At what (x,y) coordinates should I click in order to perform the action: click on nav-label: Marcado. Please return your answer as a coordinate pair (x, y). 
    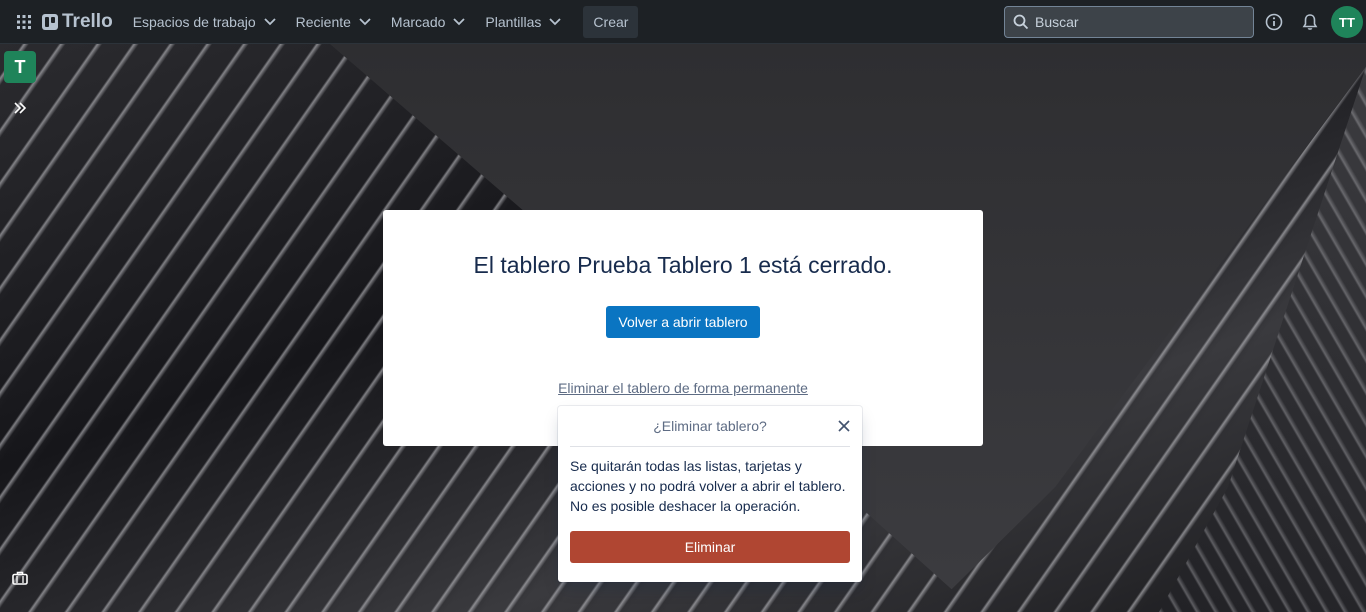
    Looking at the image, I should click on (418, 21).